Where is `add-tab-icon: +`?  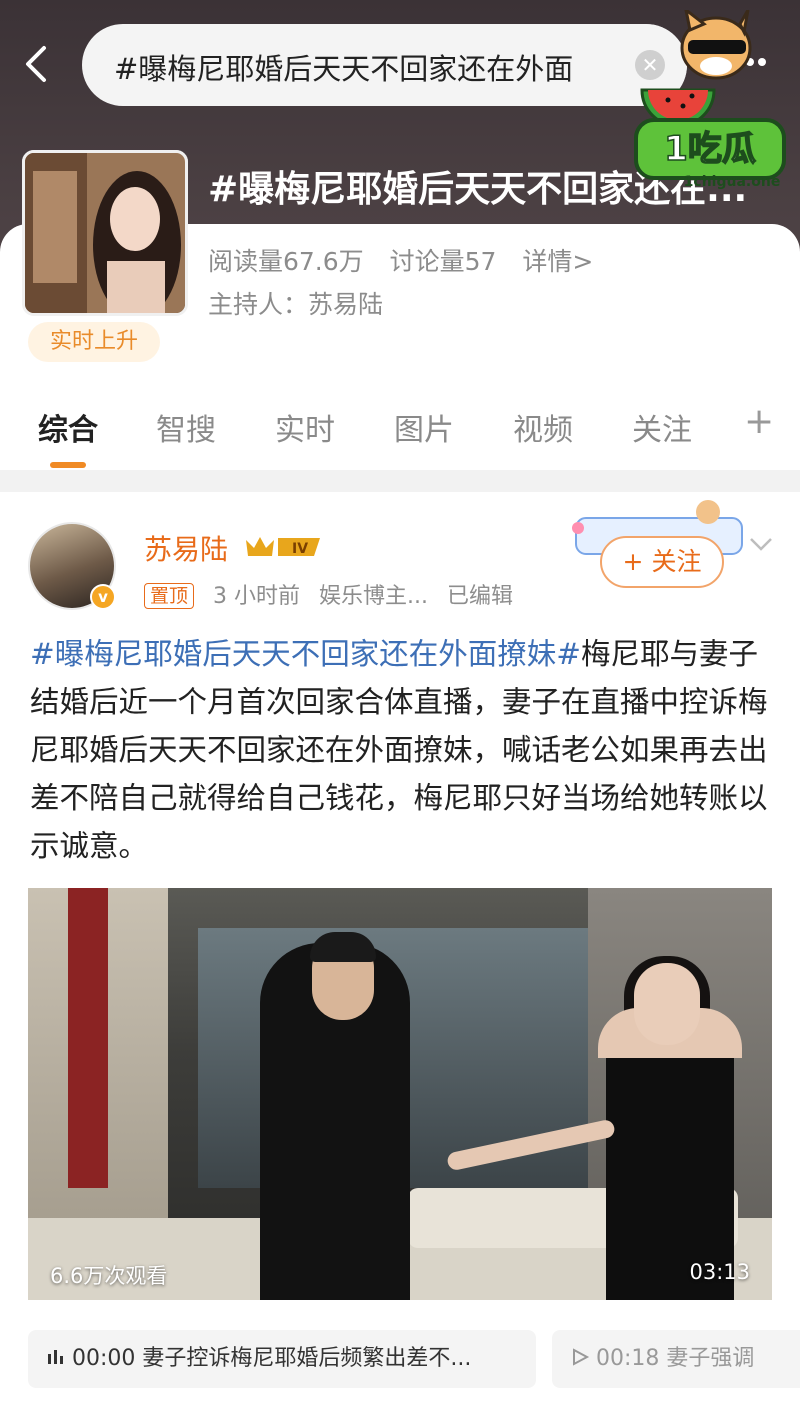 add-tab-icon: + is located at coordinates (759, 421).